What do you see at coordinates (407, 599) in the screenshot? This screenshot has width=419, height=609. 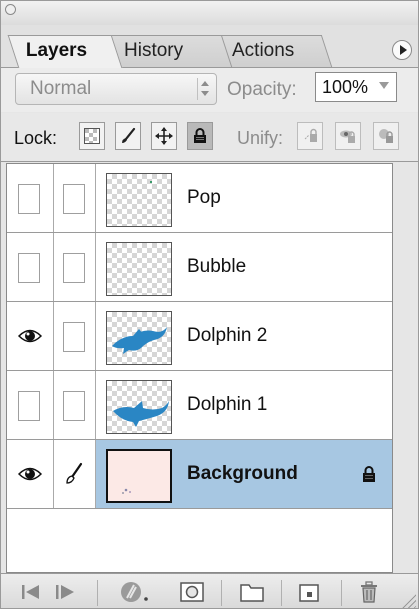 I see `resize-grip` at bounding box center [407, 599].